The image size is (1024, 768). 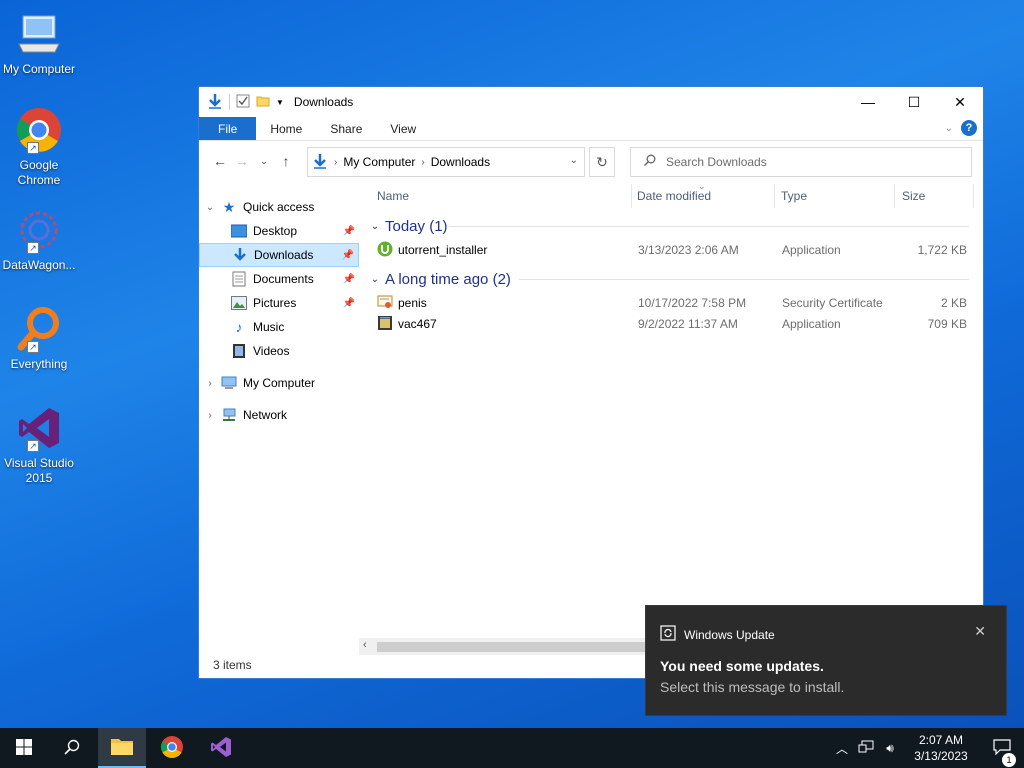 I want to click on chevron-up-icon: ︿, so click(x=842, y=748).